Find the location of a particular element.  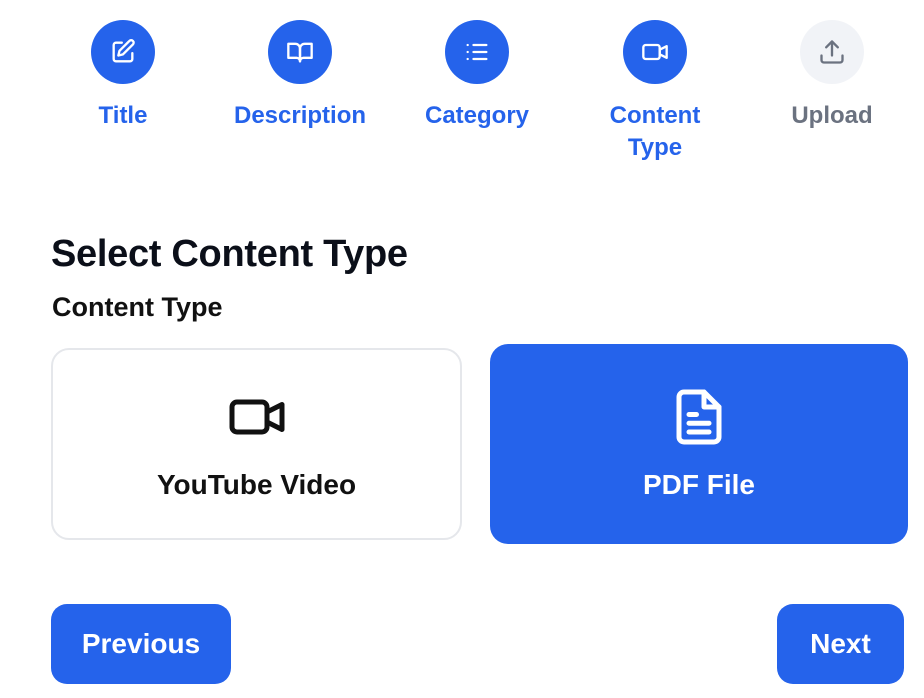

step-upload-label: Upload is located at coordinates (832, 115).